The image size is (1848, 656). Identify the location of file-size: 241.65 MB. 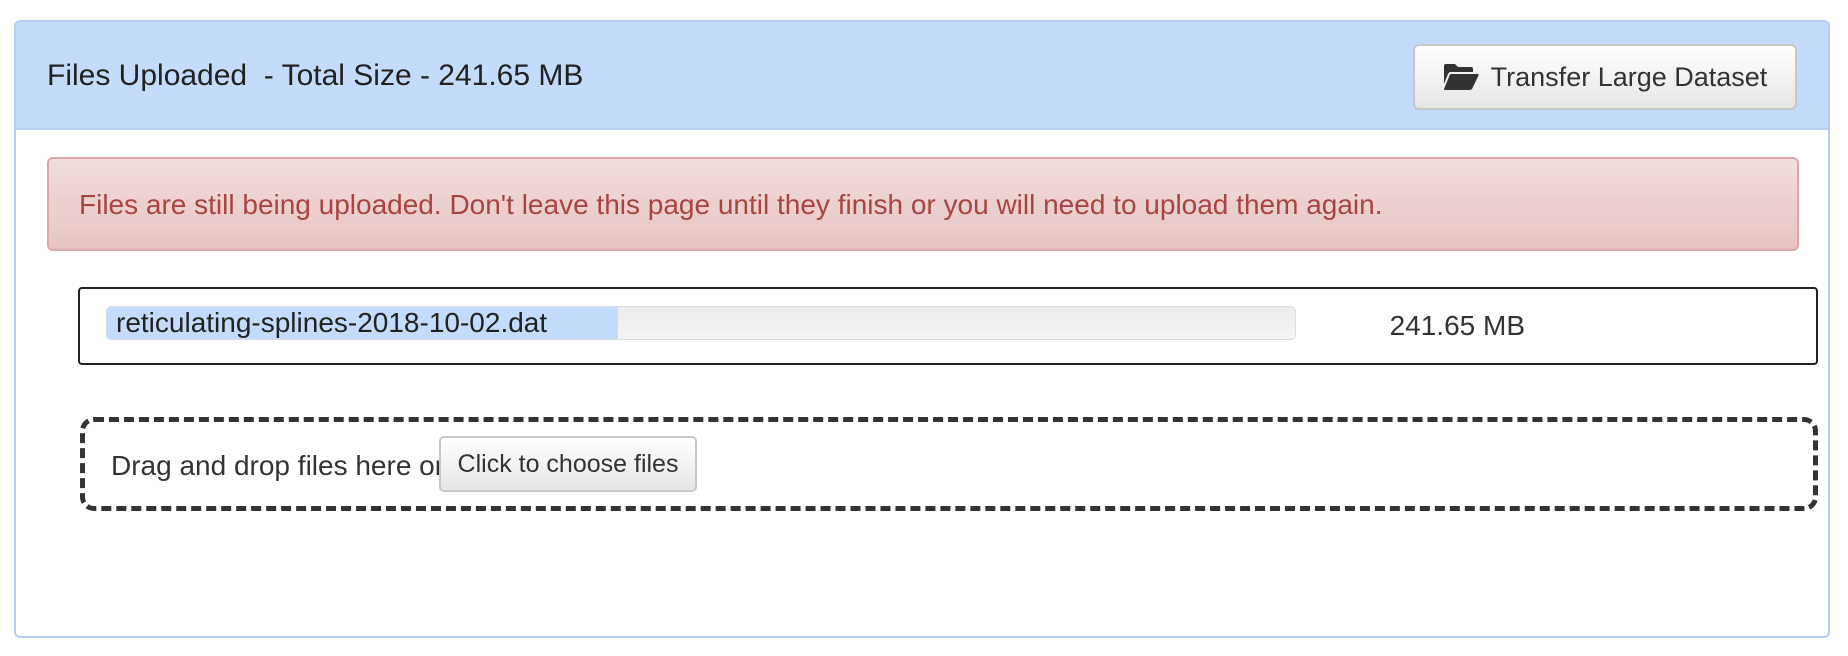
(1457, 325).